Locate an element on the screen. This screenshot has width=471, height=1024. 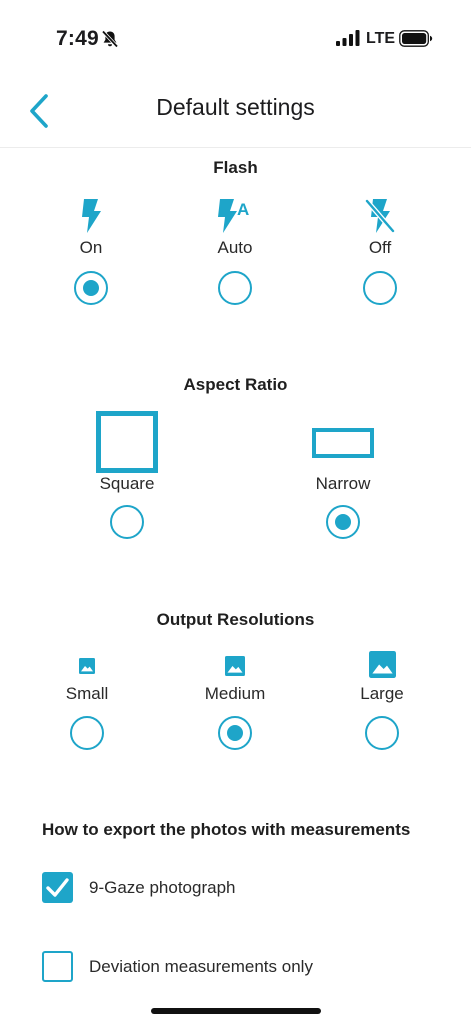
flash-auto-label: Auto is located at coordinates (235, 247).